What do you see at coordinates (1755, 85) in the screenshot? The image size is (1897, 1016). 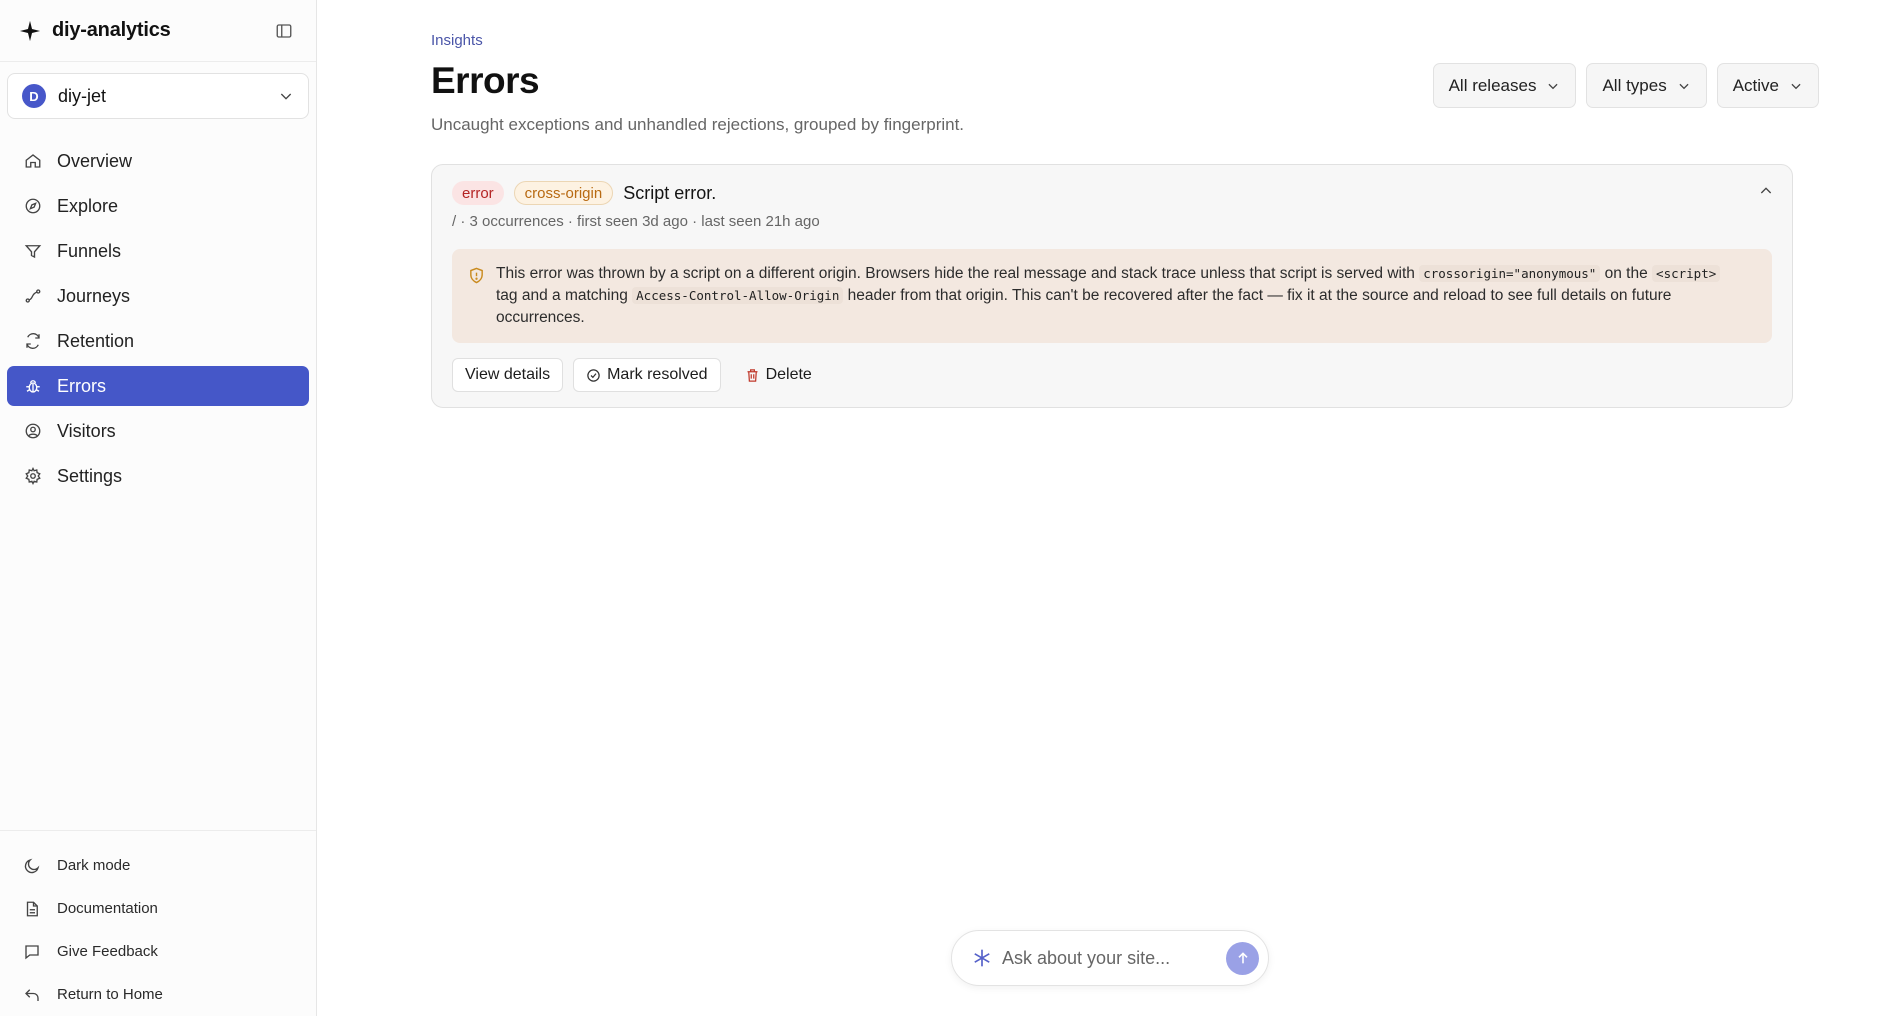 I see `status-filter-label: Active` at bounding box center [1755, 85].